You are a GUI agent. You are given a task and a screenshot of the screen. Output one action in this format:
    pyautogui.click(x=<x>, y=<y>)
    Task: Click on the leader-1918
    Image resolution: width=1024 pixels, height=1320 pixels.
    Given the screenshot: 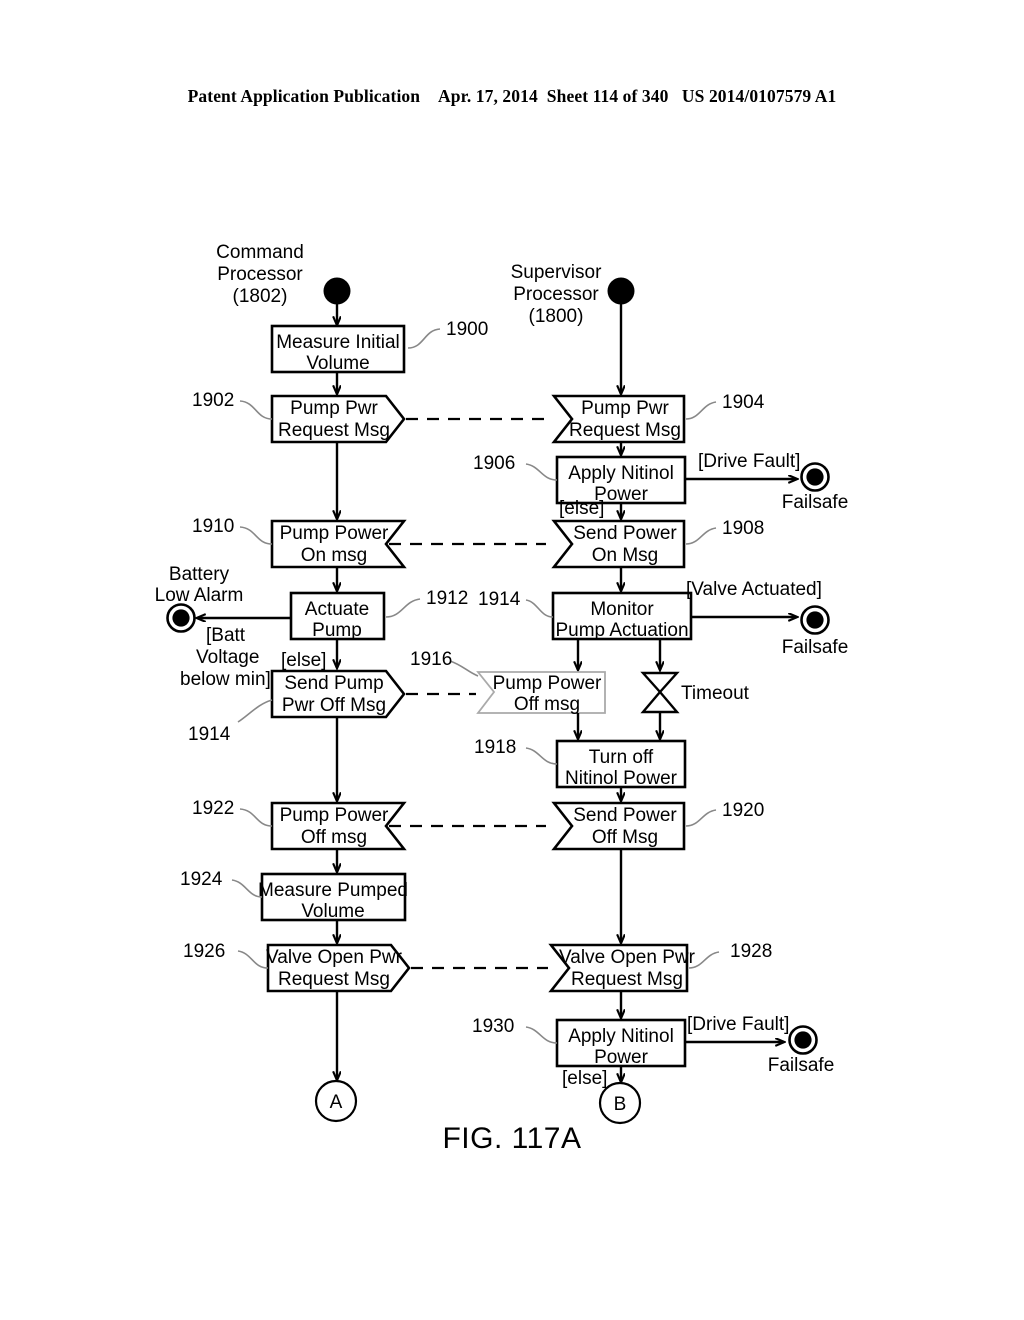 What is the action you would take?
    pyautogui.click(x=541, y=756)
    